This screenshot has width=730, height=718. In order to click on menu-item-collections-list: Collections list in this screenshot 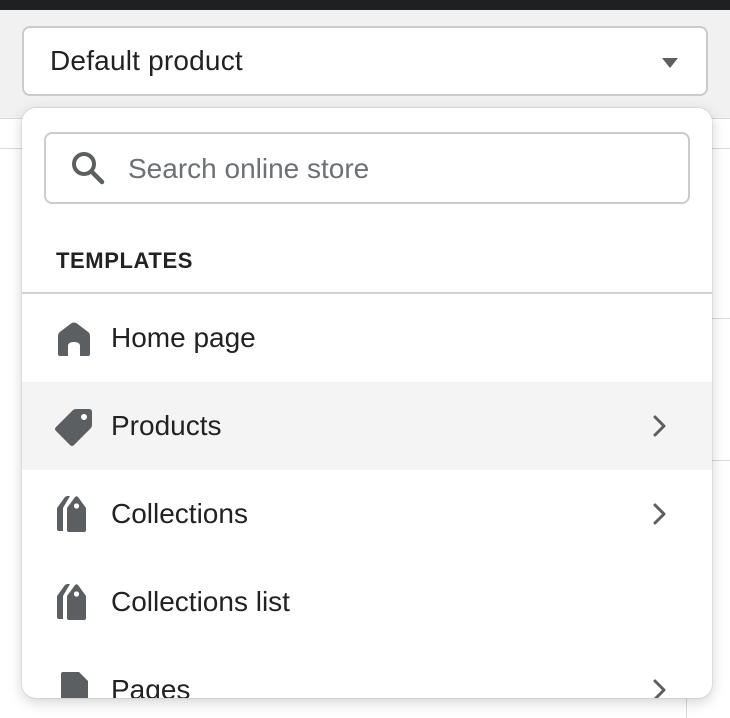, I will do `click(367, 602)`.